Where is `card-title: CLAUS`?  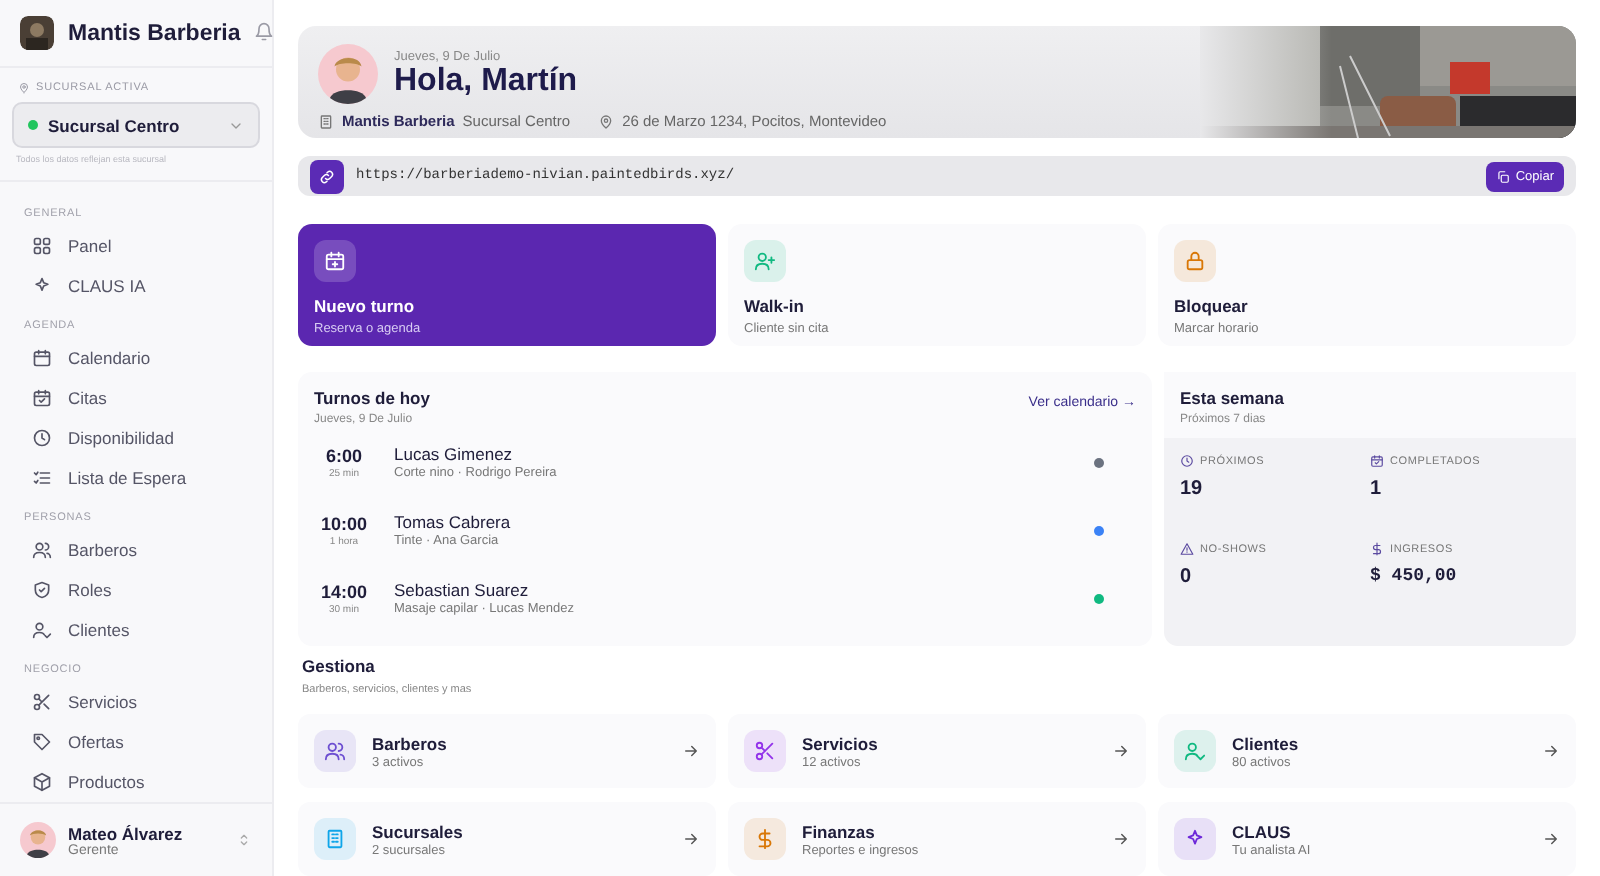
card-title: CLAUS is located at coordinates (1262, 831).